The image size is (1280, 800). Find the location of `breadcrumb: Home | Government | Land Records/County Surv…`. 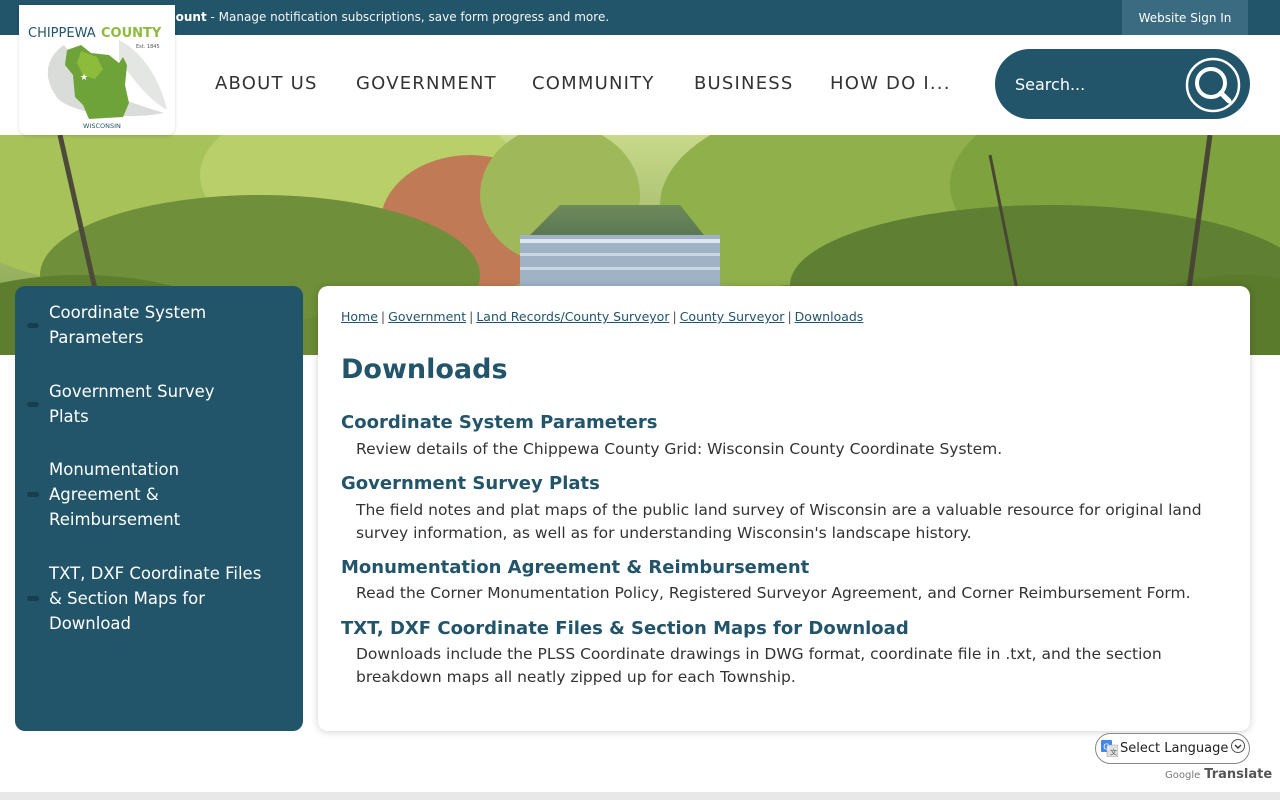

breadcrumb: Home | Government | Land Records/County Surv… is located at coordinates (602, 316).